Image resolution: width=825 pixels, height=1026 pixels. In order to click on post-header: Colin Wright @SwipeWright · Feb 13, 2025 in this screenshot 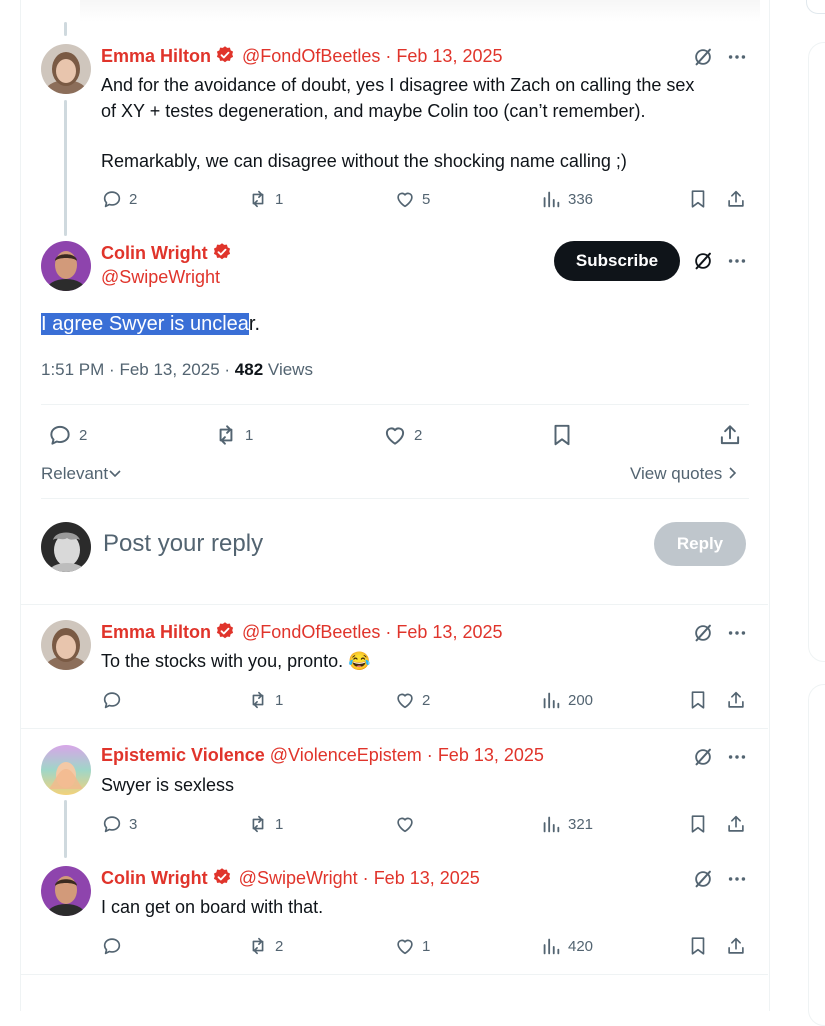, I will do `click(290, 878)`.